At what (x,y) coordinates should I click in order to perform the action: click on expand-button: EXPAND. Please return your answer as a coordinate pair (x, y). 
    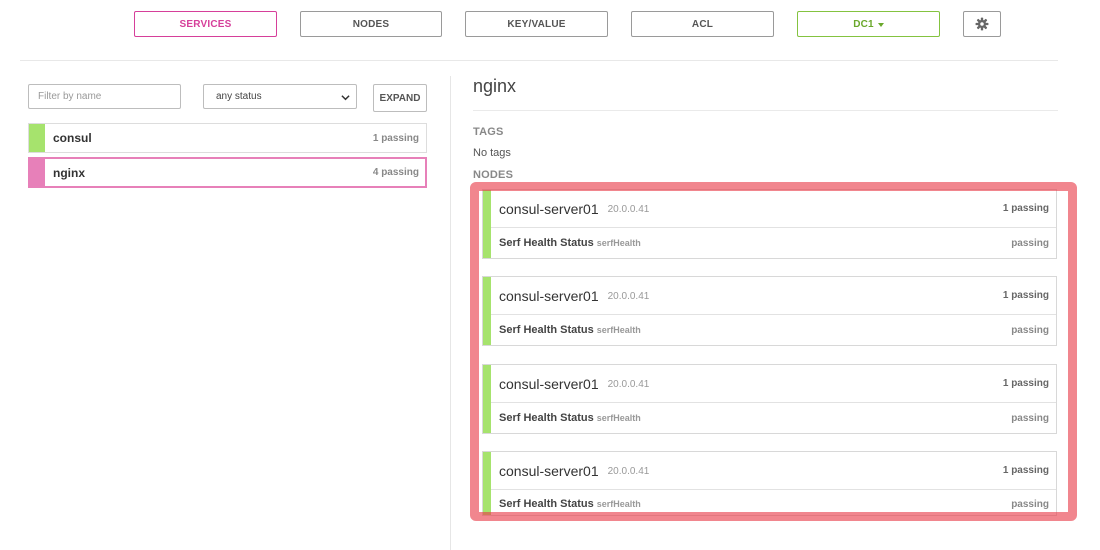
    Looking at the image, I should click on (400, 98).